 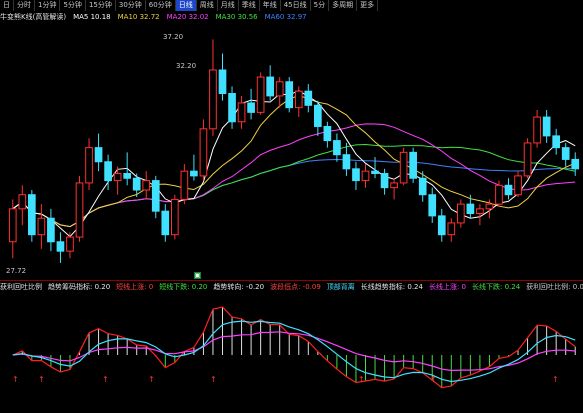 I want to click on period-tab: 年线, so click(x=270, y=5).